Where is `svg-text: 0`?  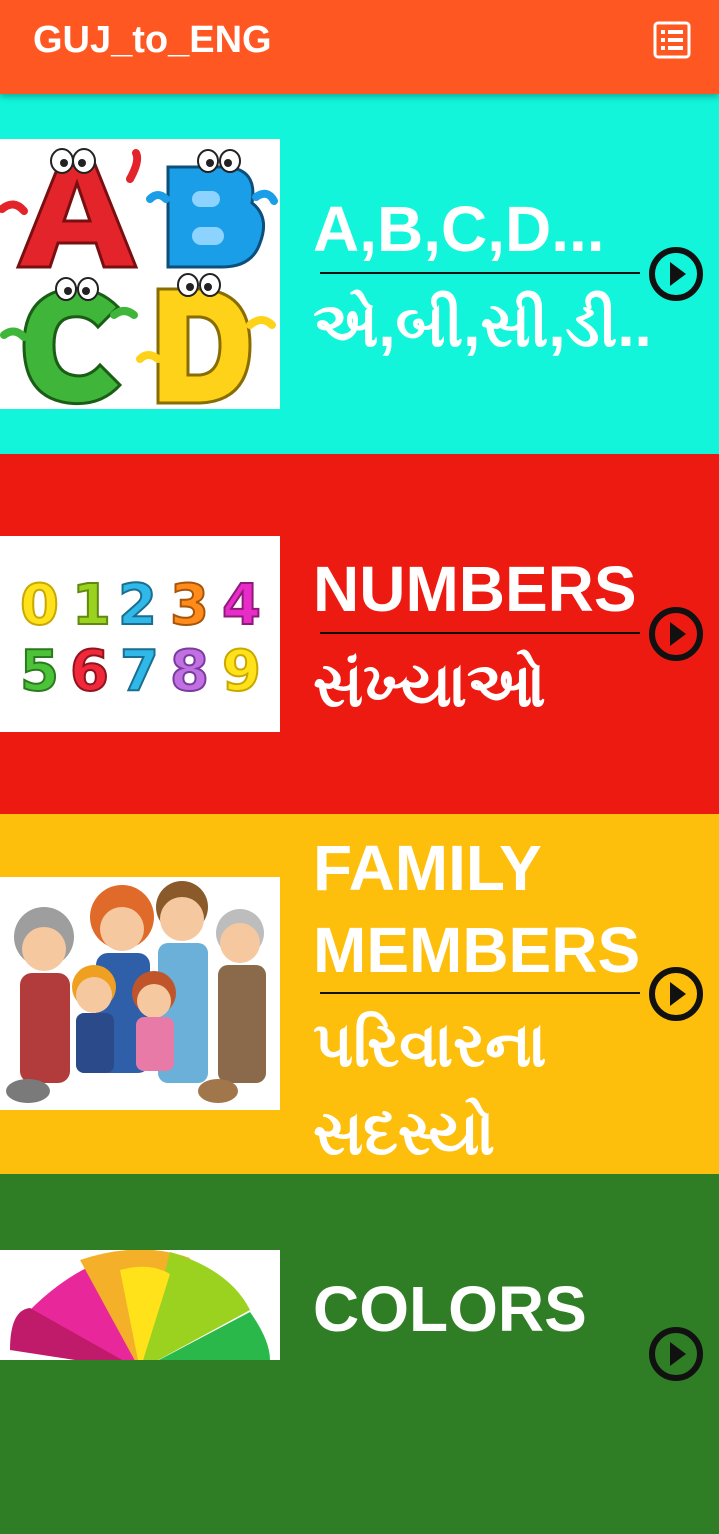 svg-text: 0 is located at coordinates (39, 605).